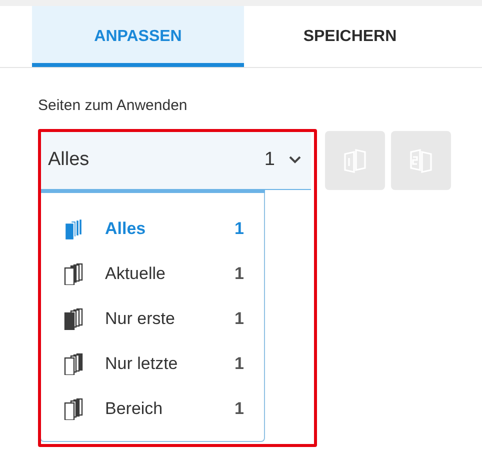 The width and height of the screenshot is (482, 456). Describe the element at coordinates (295, 160) in the screenshot. I see `chevron-down-icon` at that location.